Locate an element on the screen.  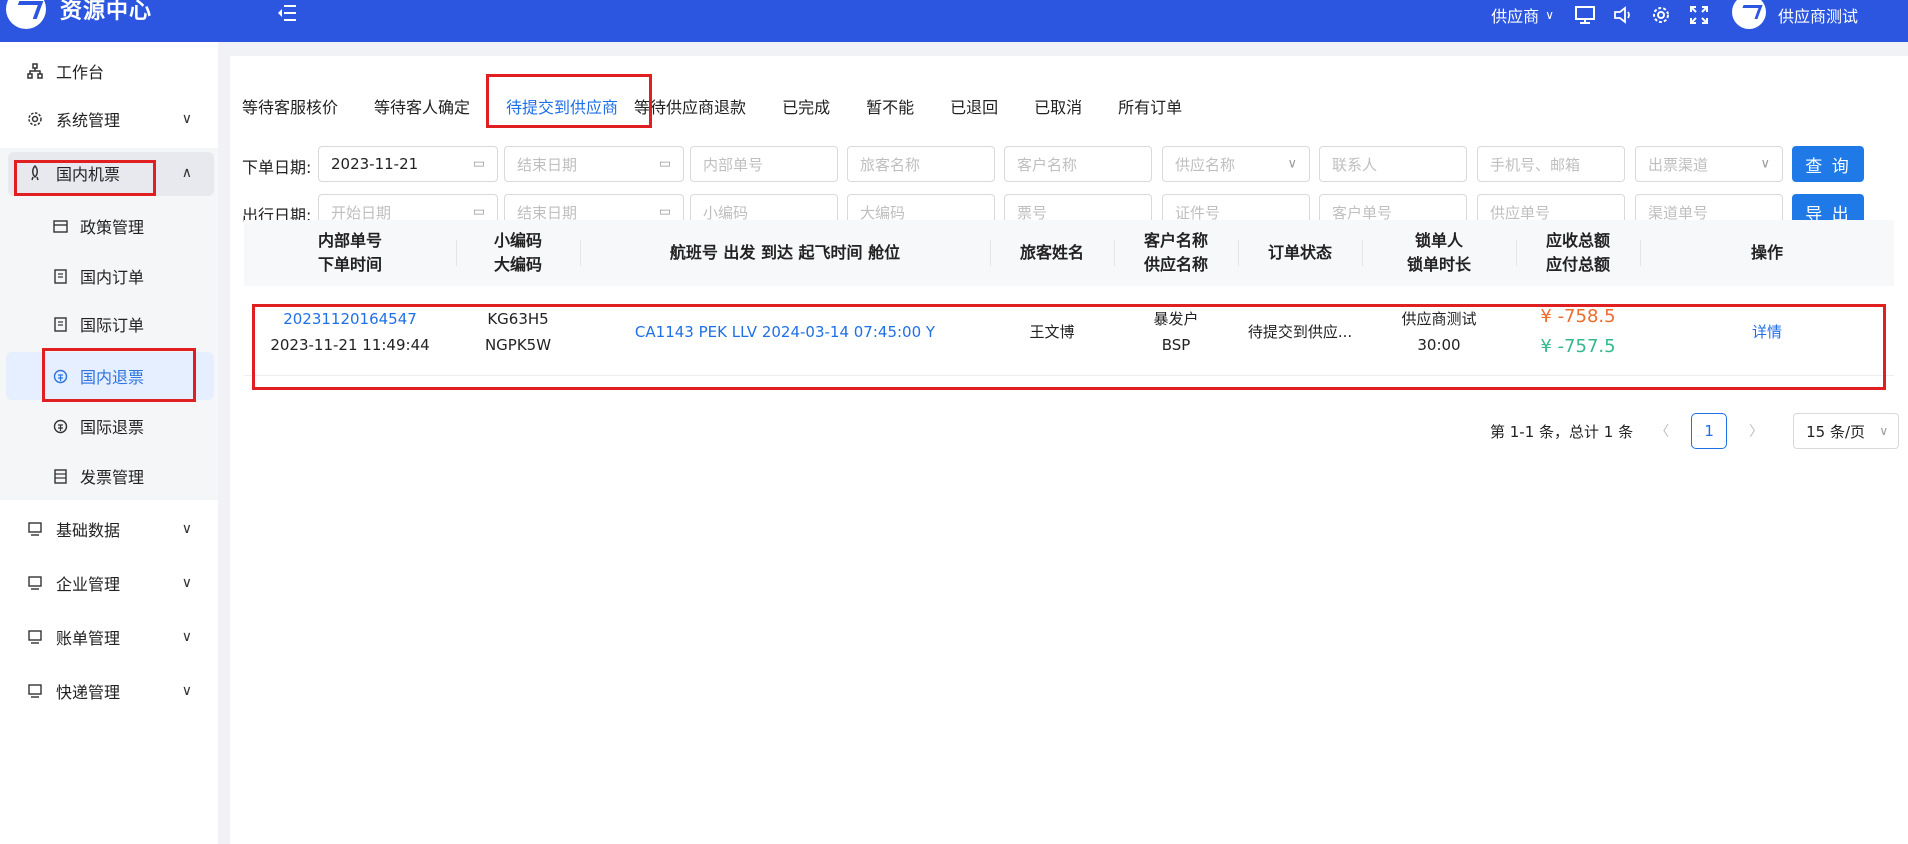
tab-pending-pricing: 等待客服核价 is located at coordinates (290, 108).